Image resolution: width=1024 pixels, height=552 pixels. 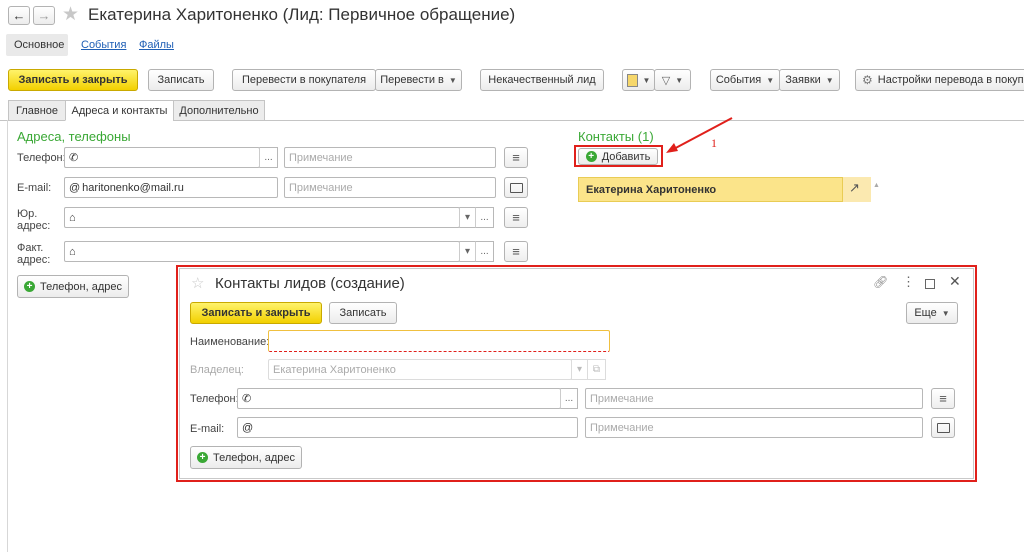 What do you see at coordinates (34, 188) in the screenshot?
I see `email-label: E-mail:` at bounding box center [34, 188].